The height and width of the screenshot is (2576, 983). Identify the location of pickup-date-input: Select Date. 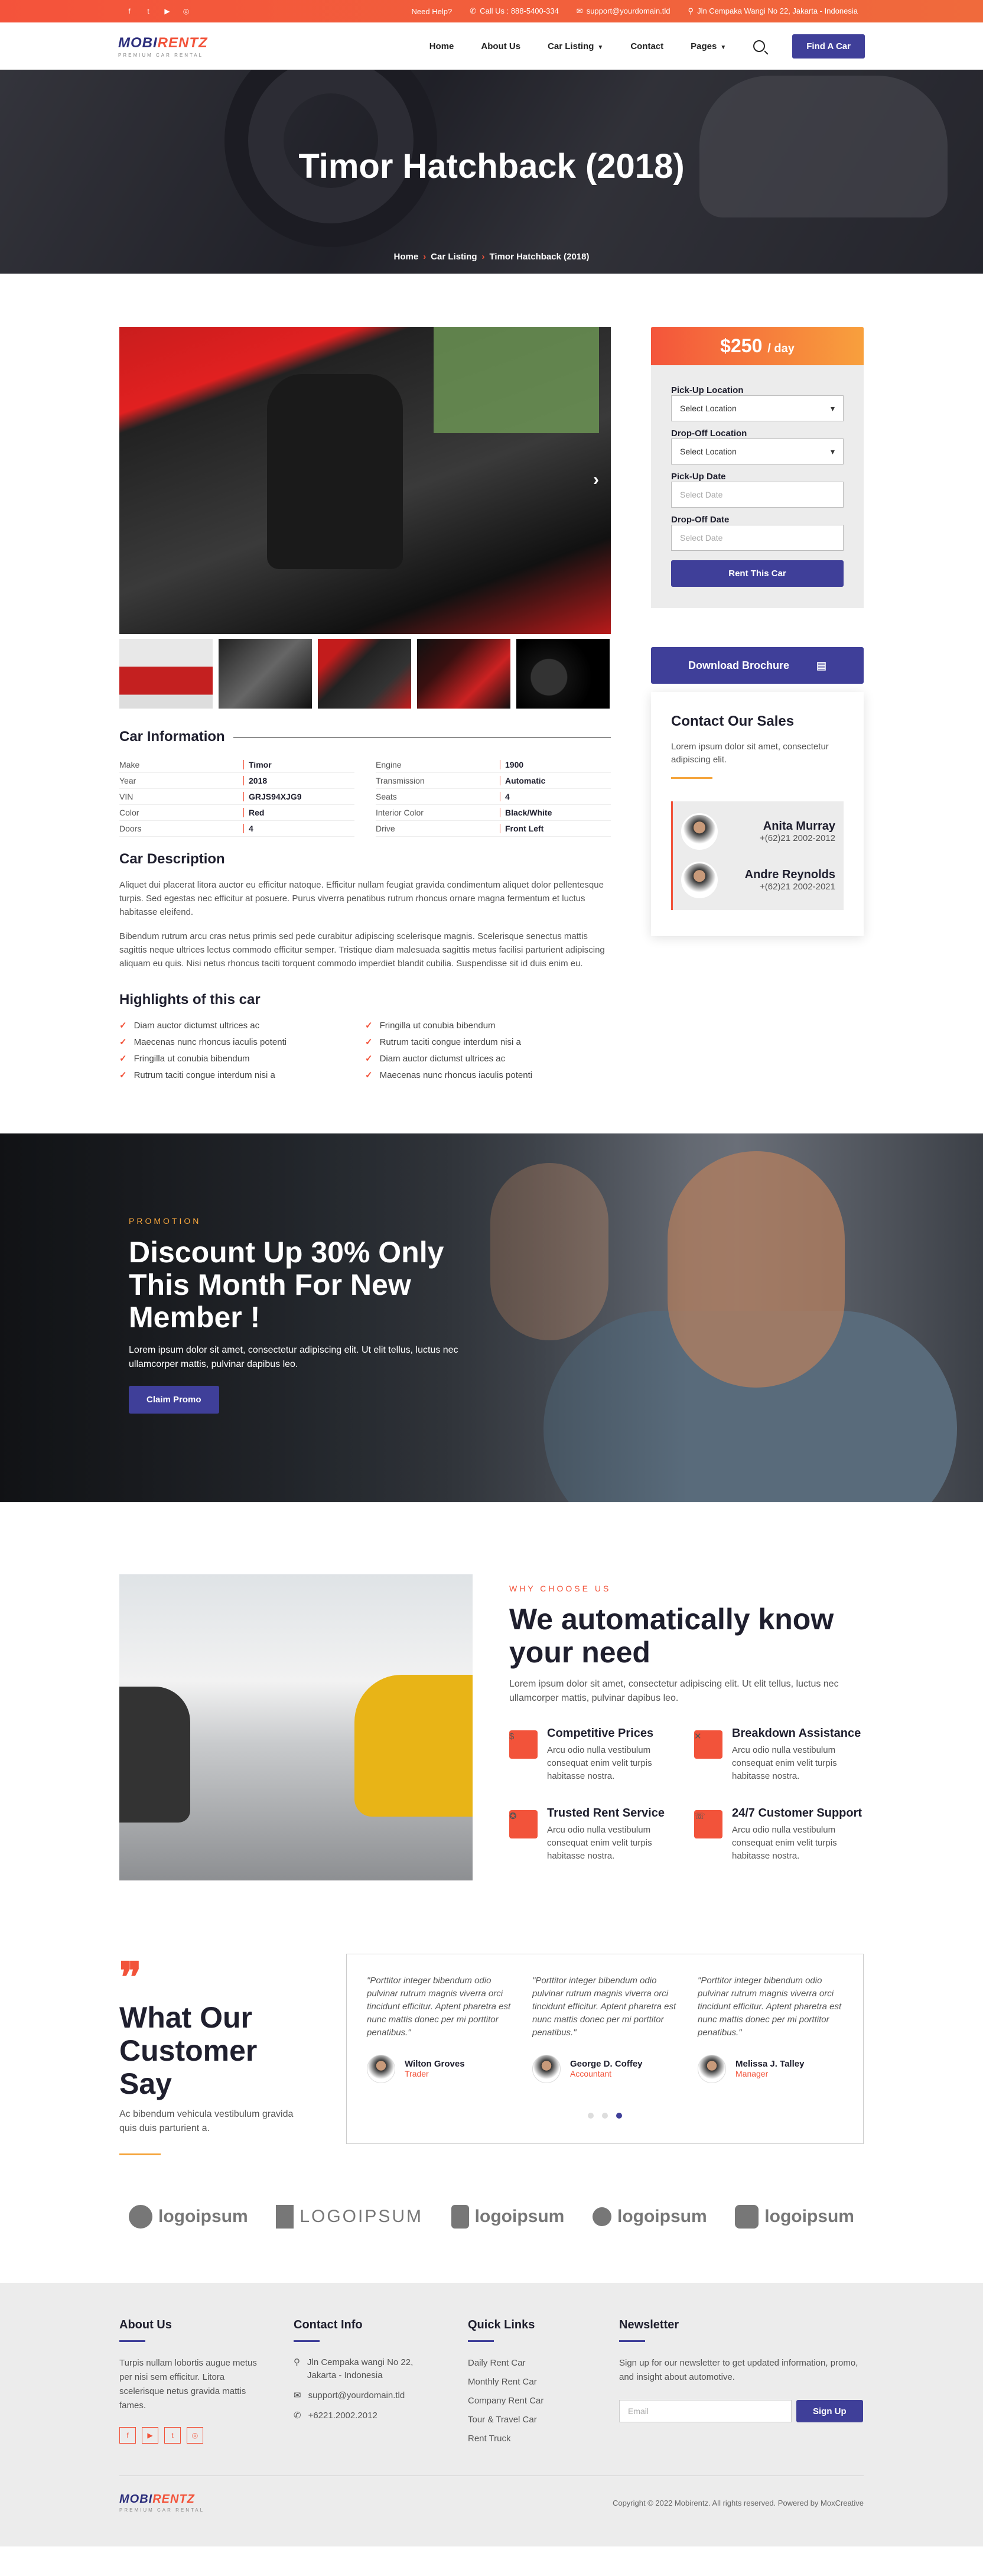
(757, 495).